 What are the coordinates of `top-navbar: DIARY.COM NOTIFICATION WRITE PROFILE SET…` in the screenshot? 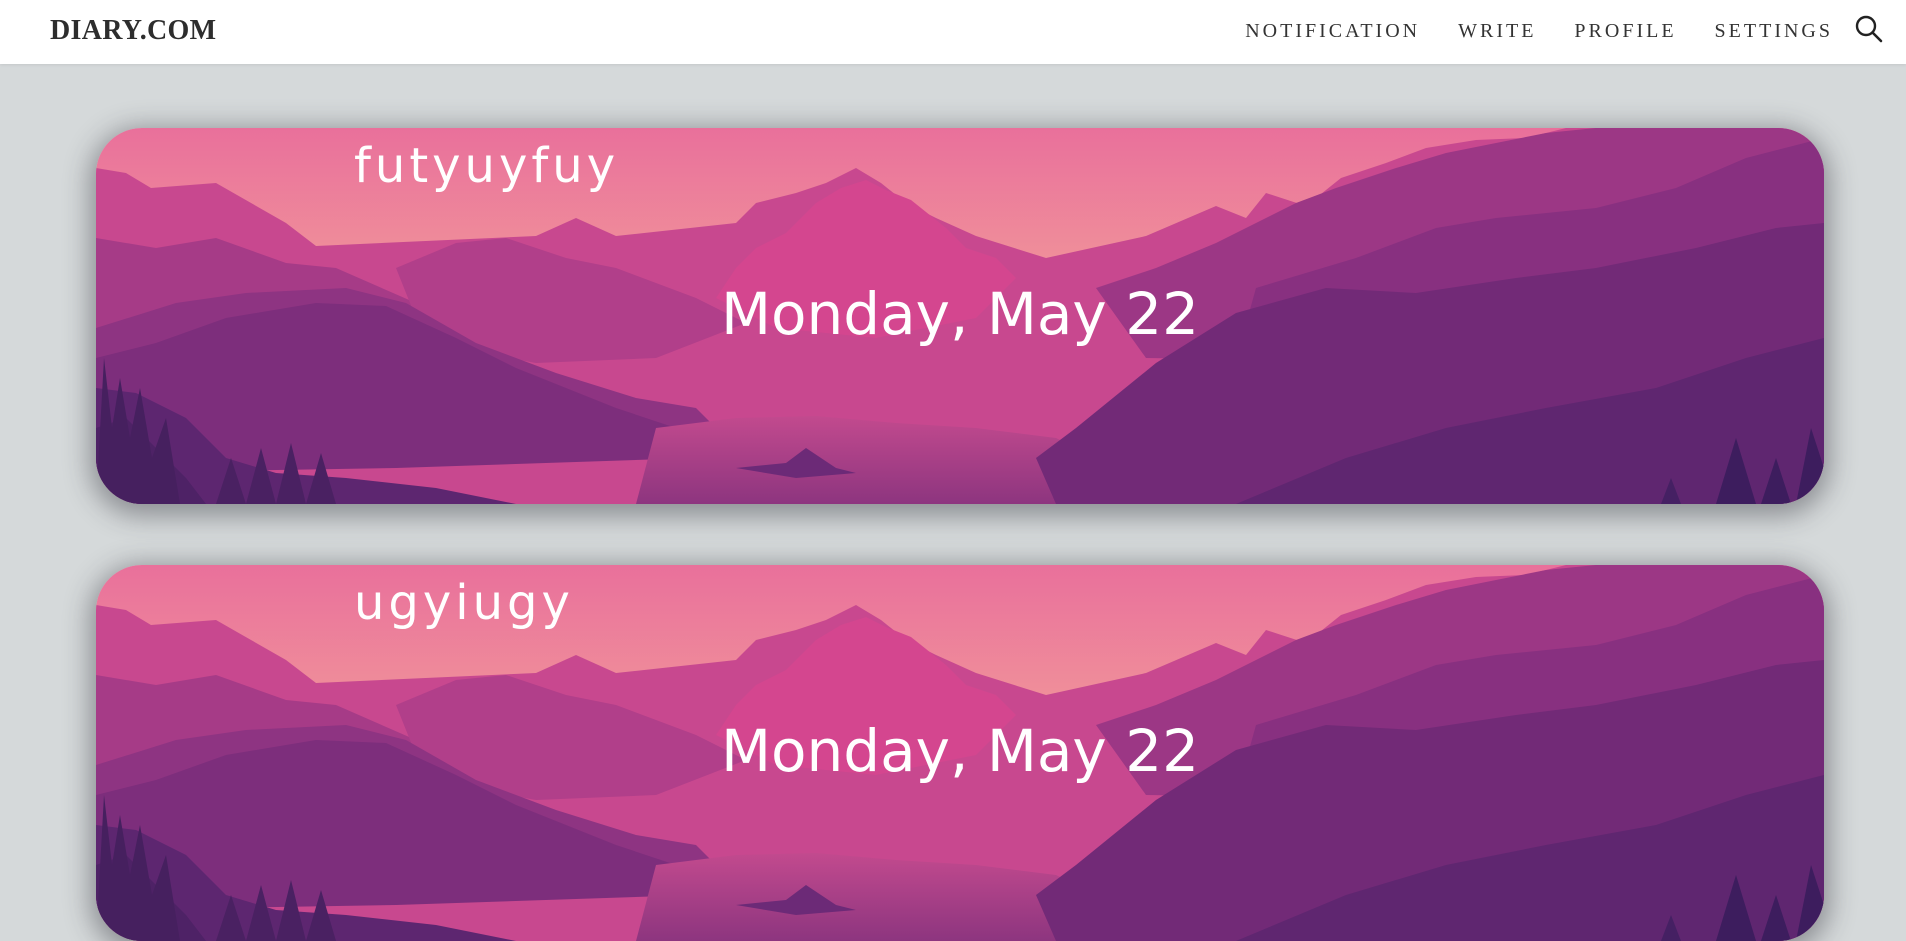 It's located at (953, 32).